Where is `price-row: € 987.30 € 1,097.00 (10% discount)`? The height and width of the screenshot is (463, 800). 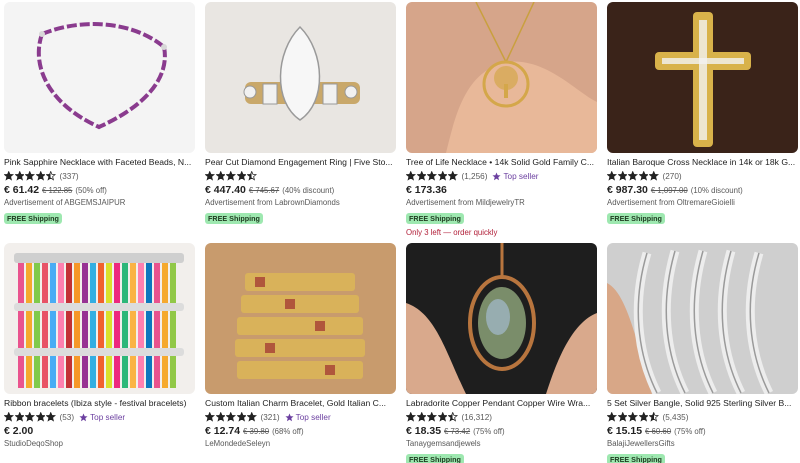
price-row: € 987.30 € 1,097.00 (10% discount) is located at coordinates (702, 190).